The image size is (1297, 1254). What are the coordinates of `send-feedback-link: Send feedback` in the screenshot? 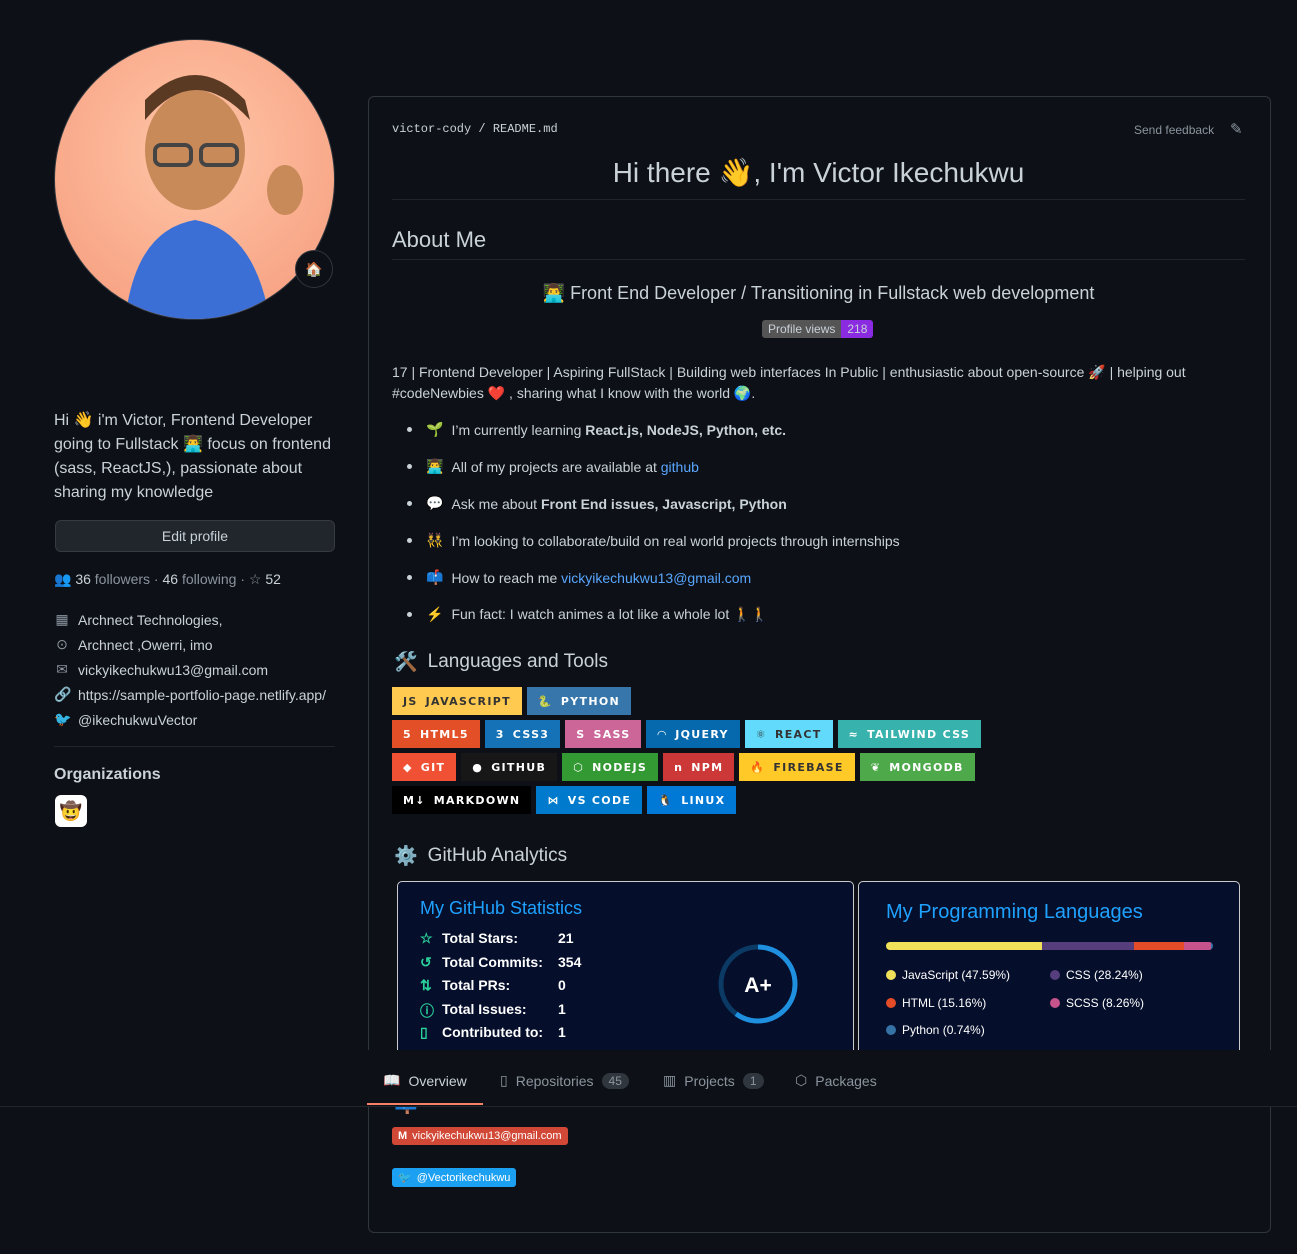 It's located at (1174, 130).